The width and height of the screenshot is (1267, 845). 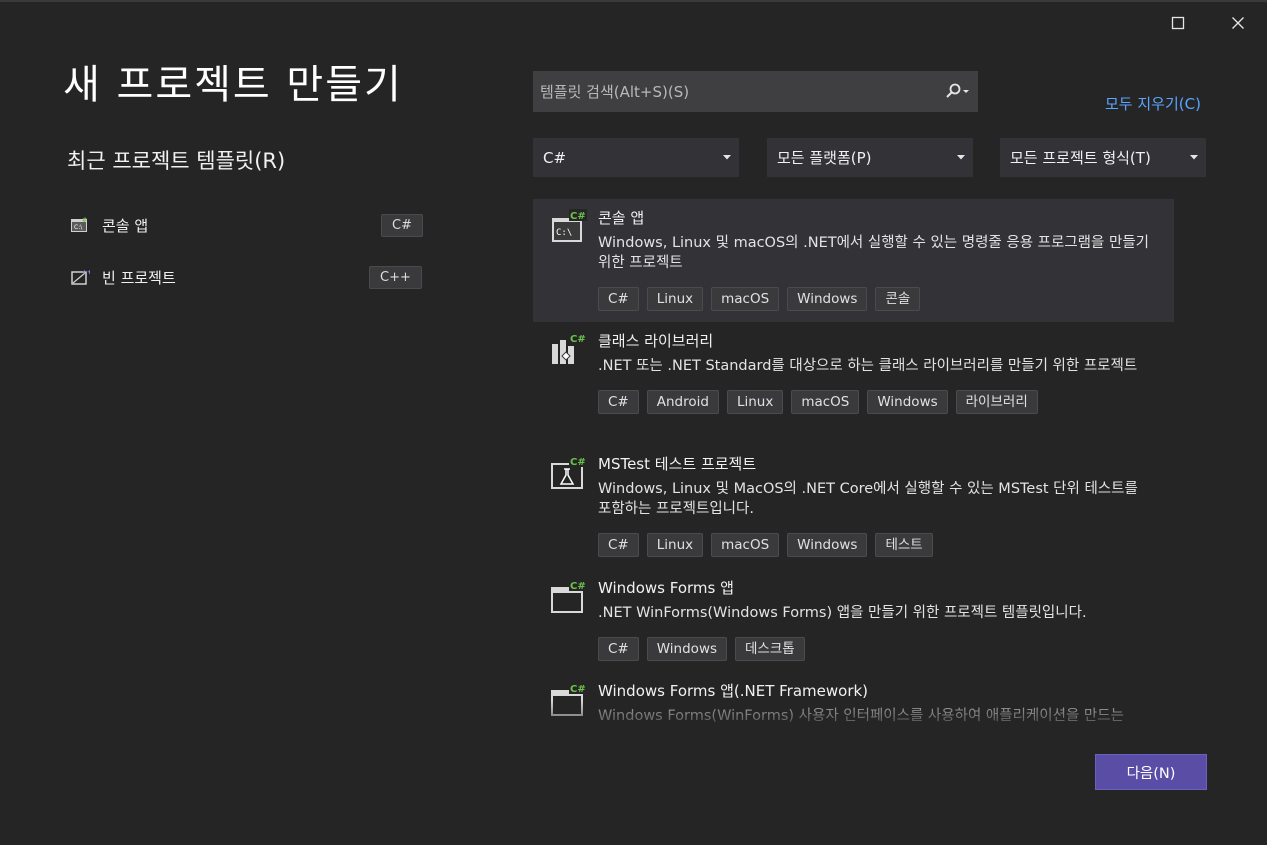 I want to click on title-bar-strip, so click(x=633, y=1).